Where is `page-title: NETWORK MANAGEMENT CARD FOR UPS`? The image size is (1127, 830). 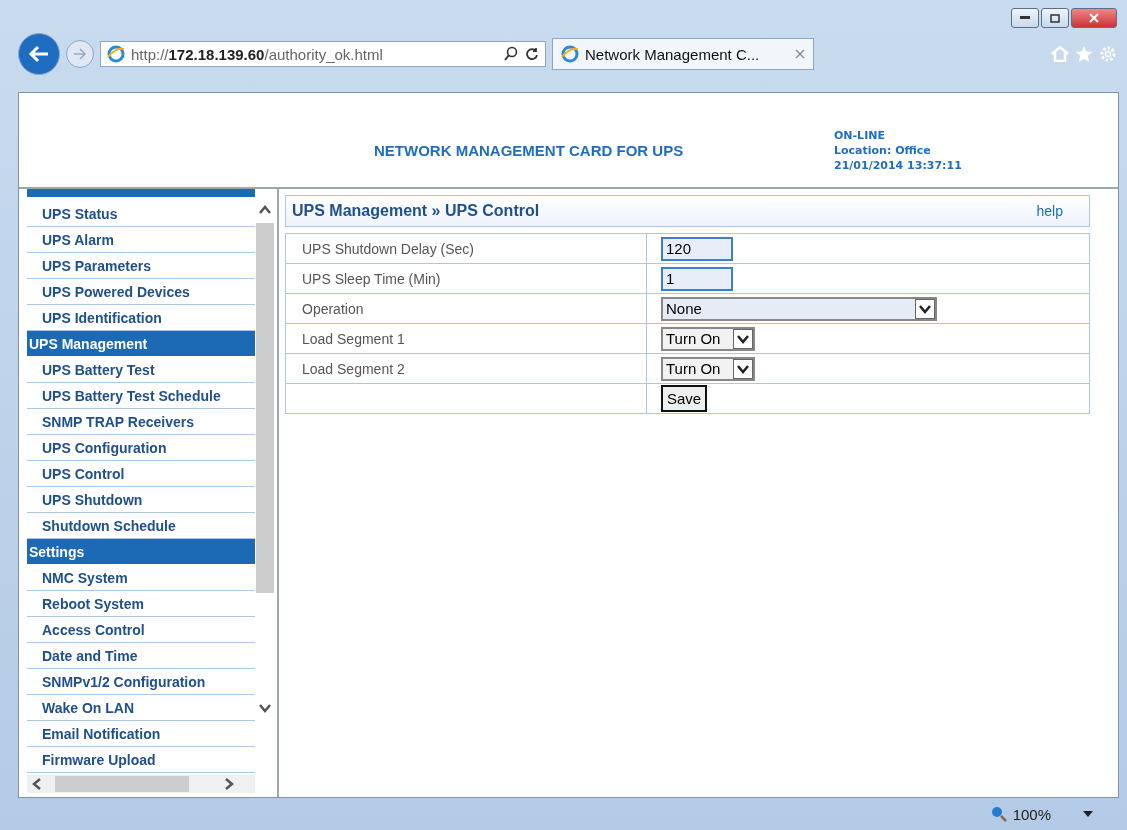
page-title: NETWORK MANAGEMENT CARD FOR UPS is located at coordinates (529, 151).